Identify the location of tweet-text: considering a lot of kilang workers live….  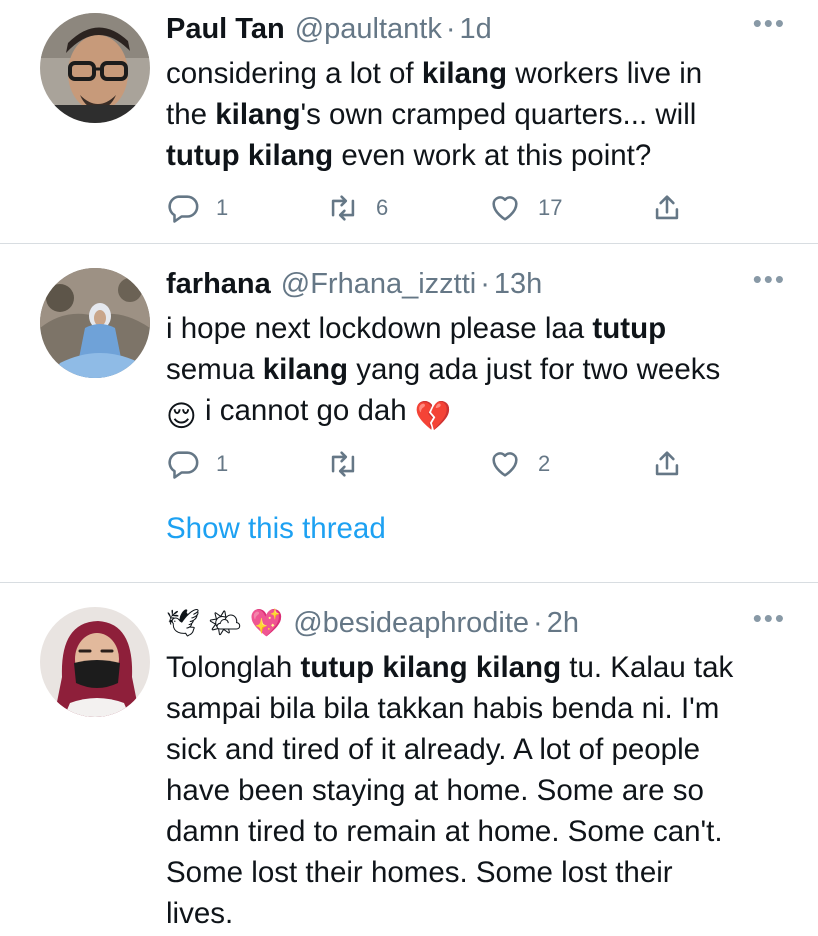
(481, 114).